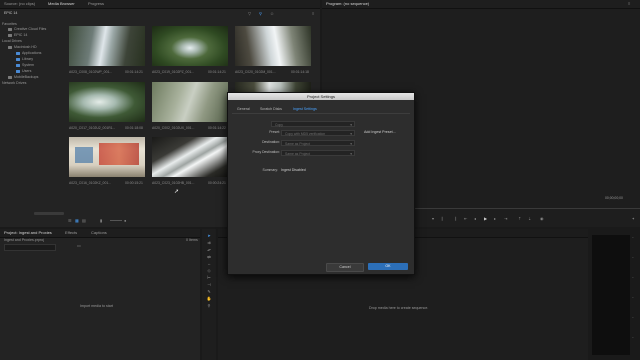 This screenshot has width=640, height=360. What do you see at coordinates (293, 170) in the screenshot?
I see `summary-value: Ingest Disabled` at bounding box center [293, 170].